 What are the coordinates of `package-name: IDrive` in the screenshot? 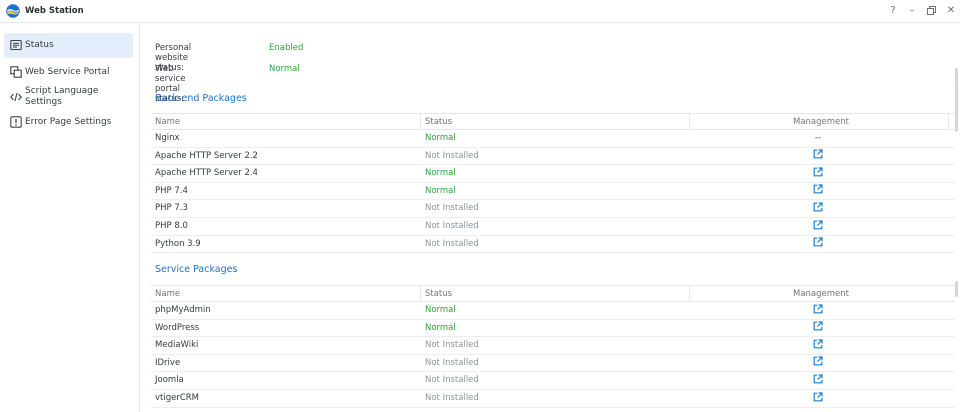 It's located at (168, 362).